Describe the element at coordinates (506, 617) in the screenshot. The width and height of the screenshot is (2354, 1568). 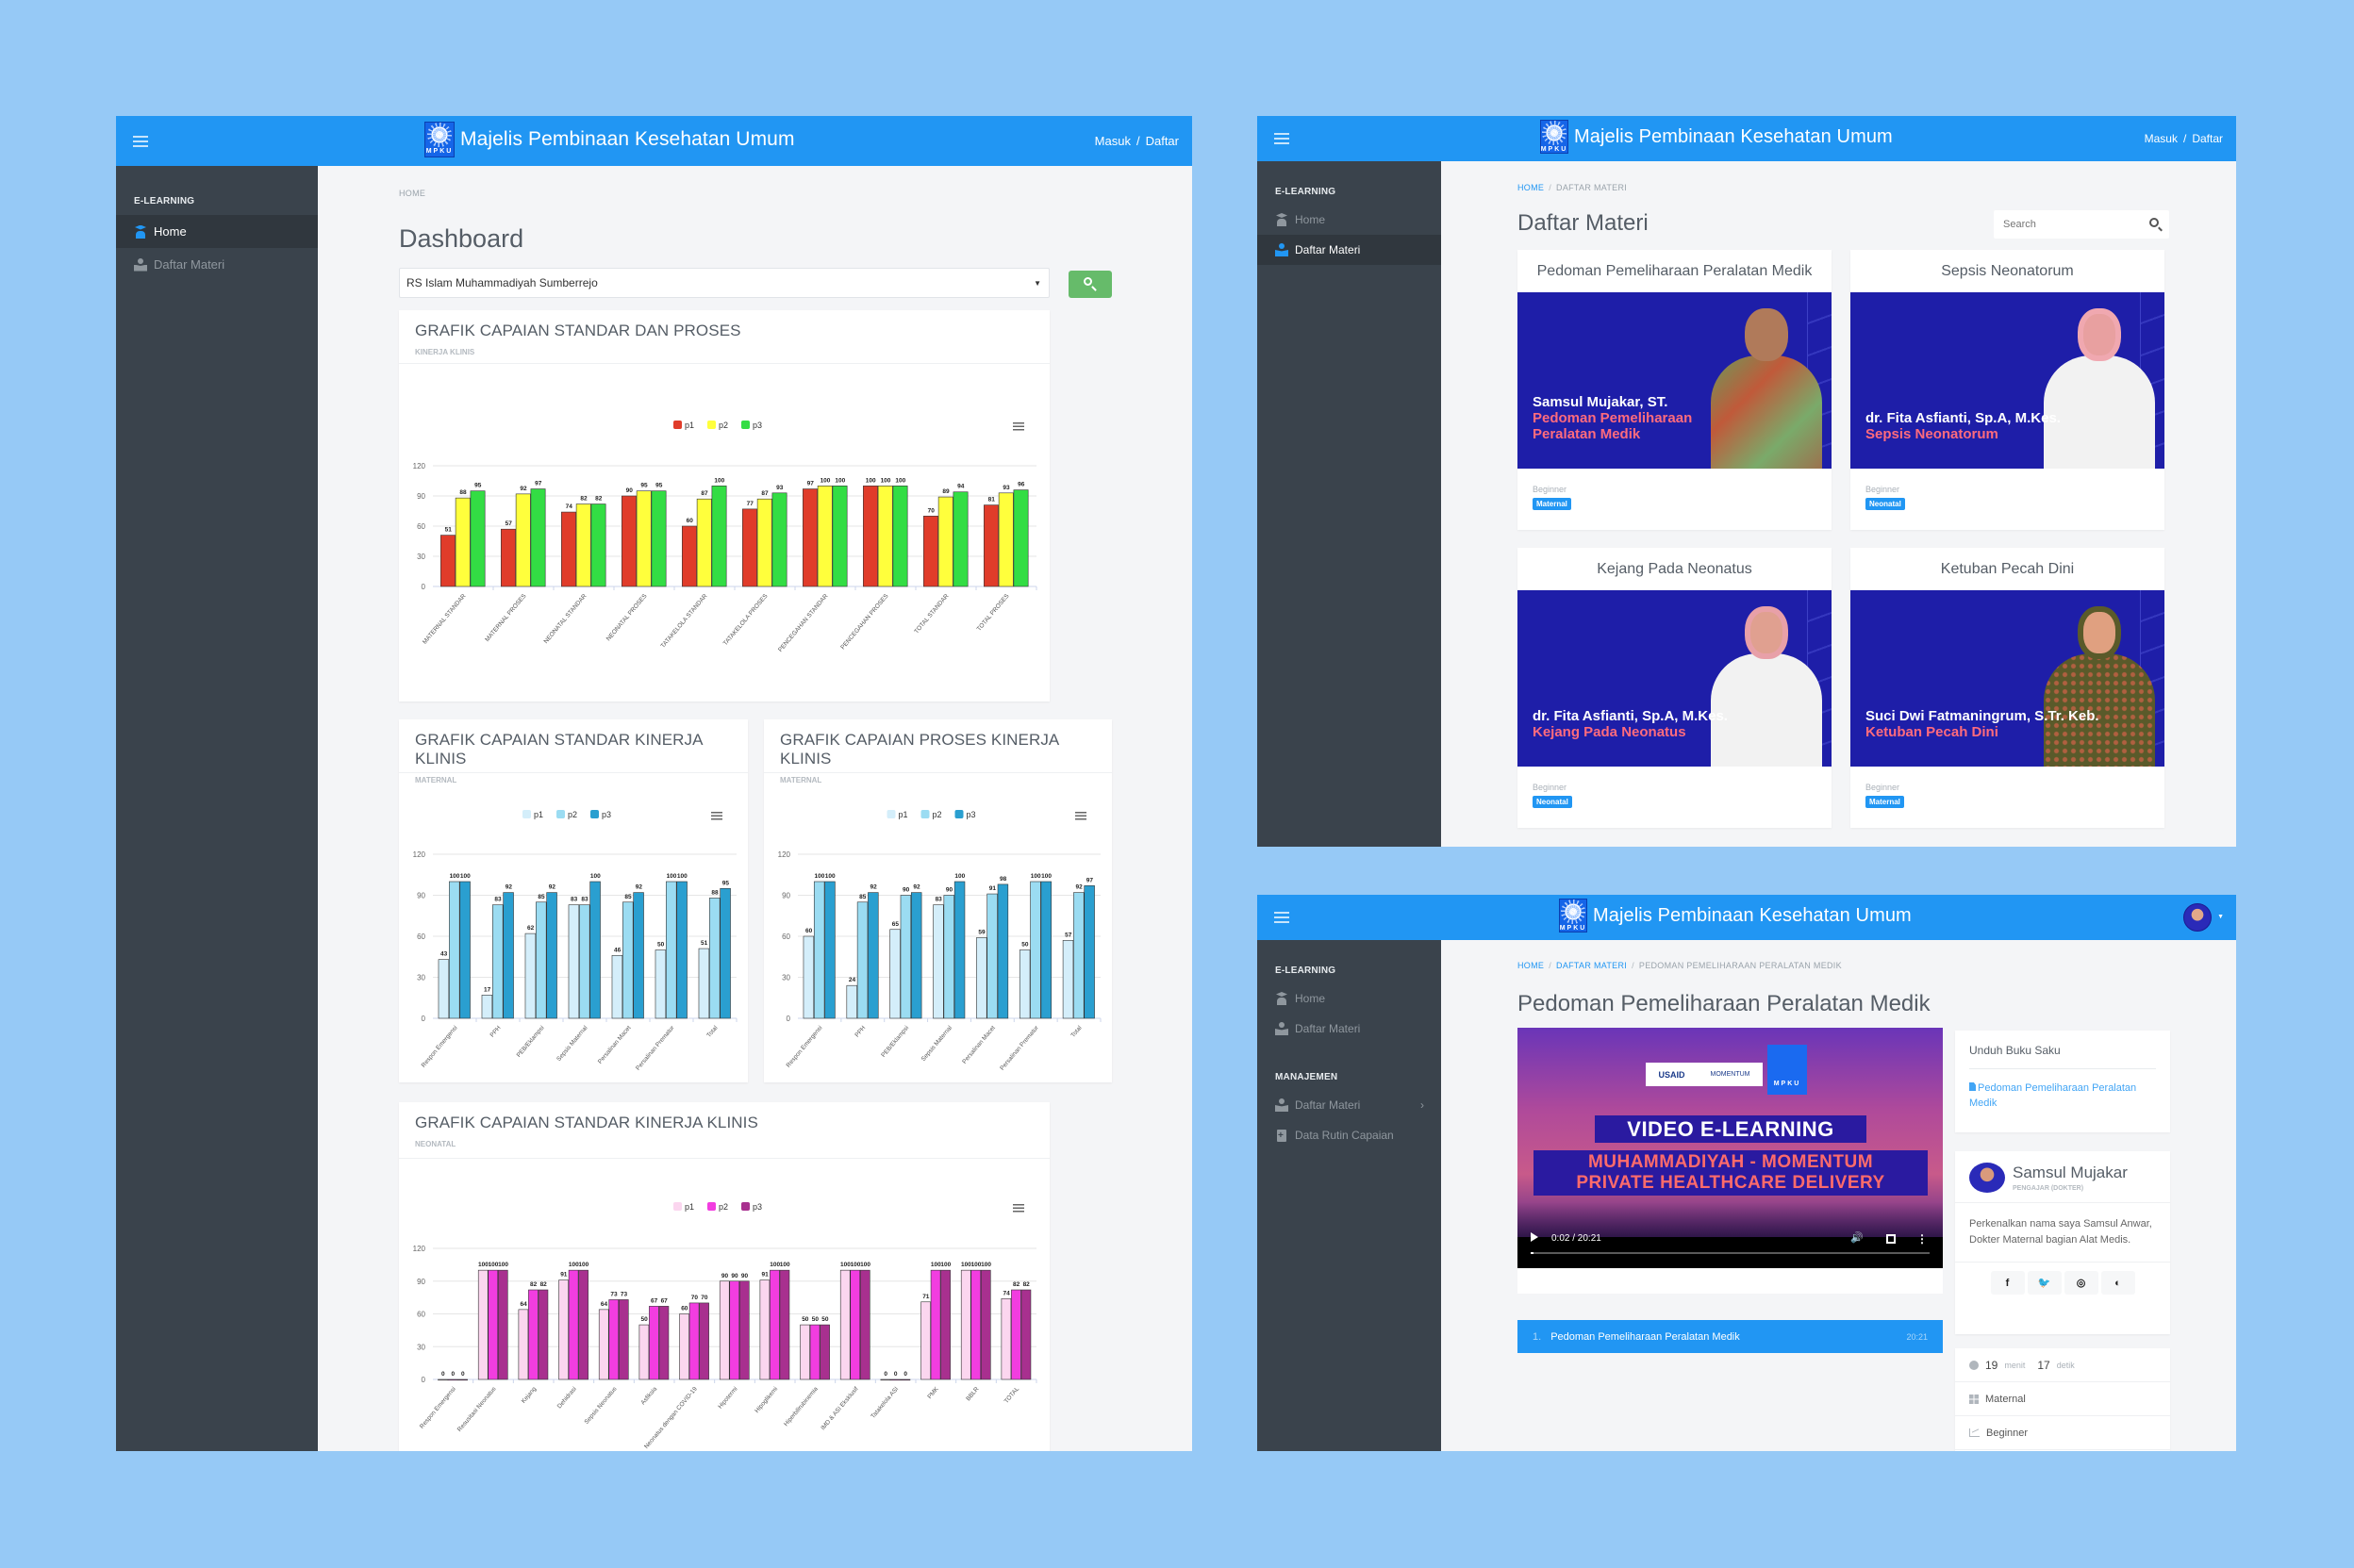
I see `x-tick-label: MATERNAL PROSES` at that location.